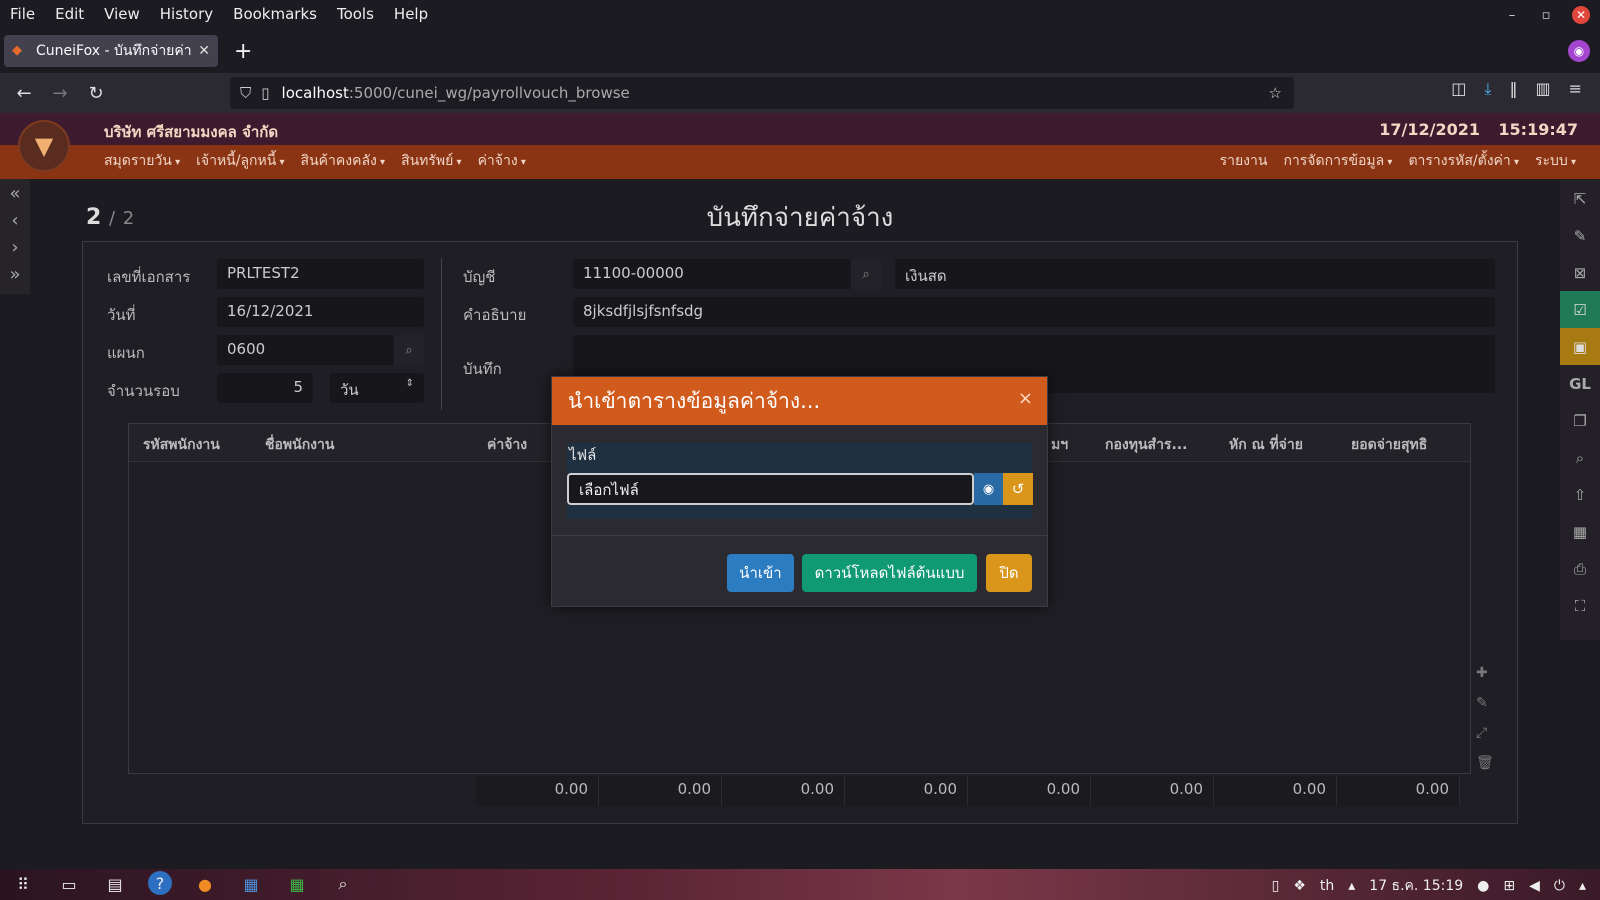 The width and height of the screenshot is (1600, 900). Describe the element at coordinates (320, 274) in the screenshot. I see `doc-no-field: PRLTEST2` at that location.